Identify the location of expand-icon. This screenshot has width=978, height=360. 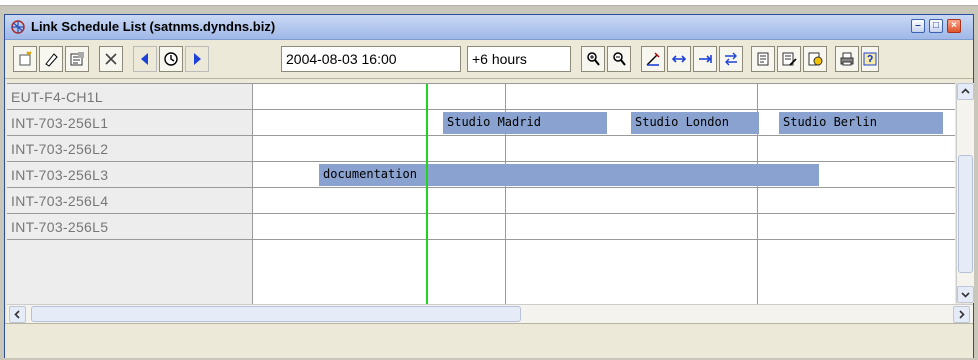
(679, 59).